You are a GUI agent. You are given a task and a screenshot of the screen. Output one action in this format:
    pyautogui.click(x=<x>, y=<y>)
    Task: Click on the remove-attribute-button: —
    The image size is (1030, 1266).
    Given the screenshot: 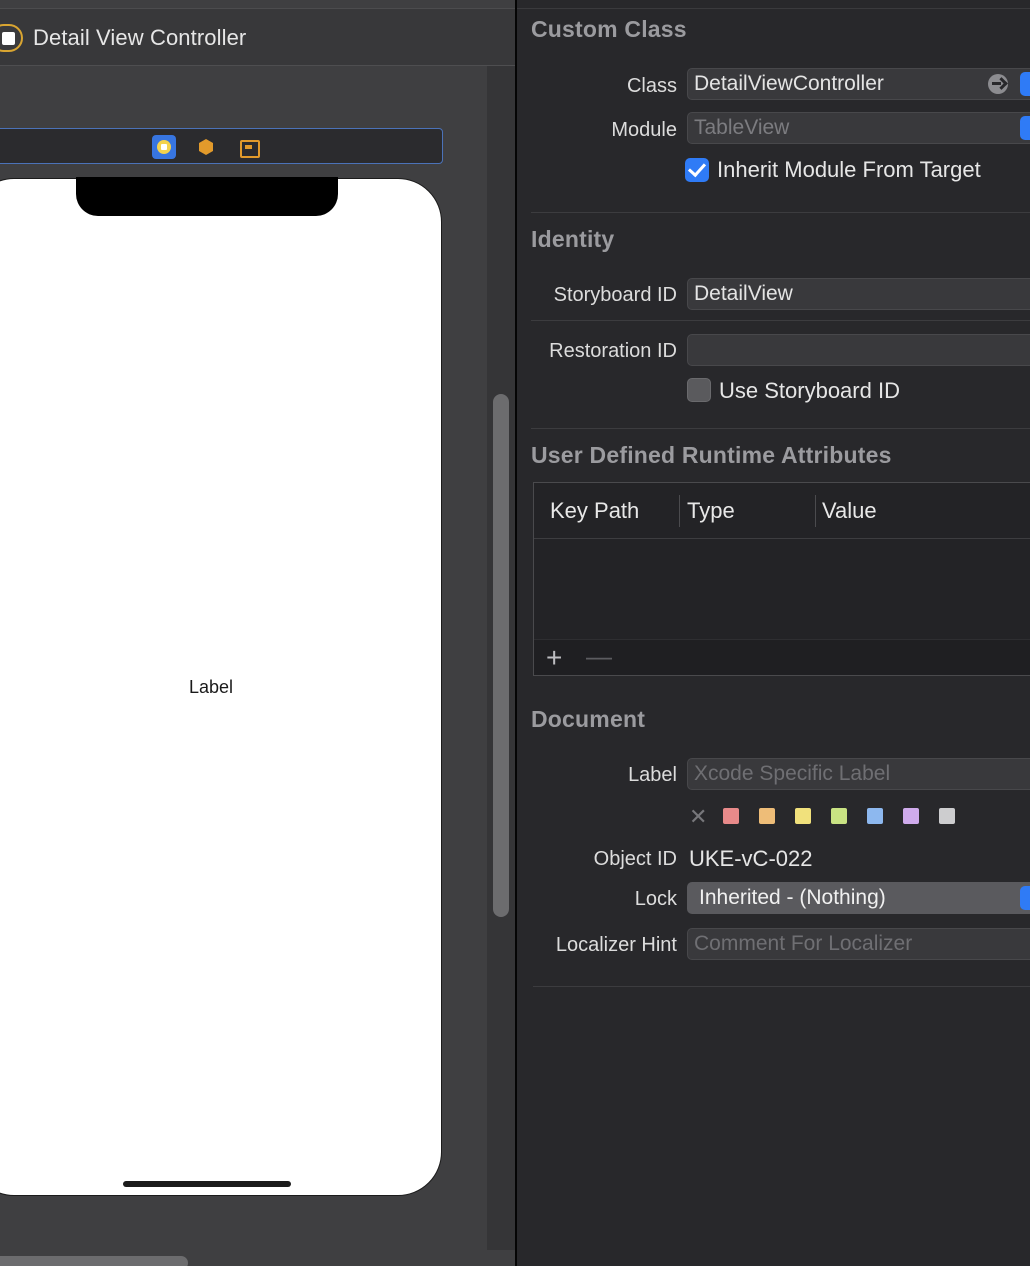 What is the action you would take?
    pyautogui.click(x=599, y=656)
    